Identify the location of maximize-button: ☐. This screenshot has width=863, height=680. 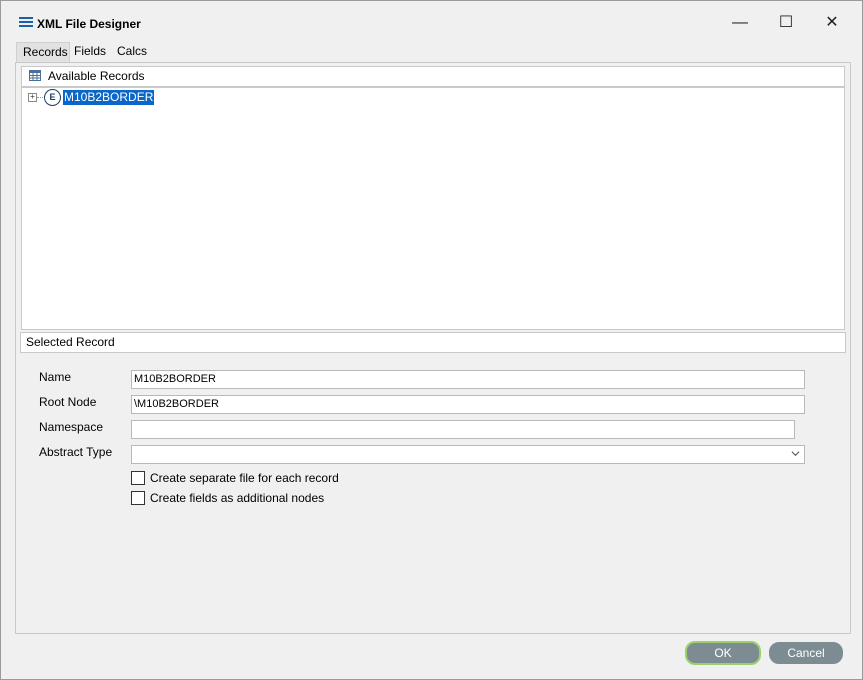
(786, 23).